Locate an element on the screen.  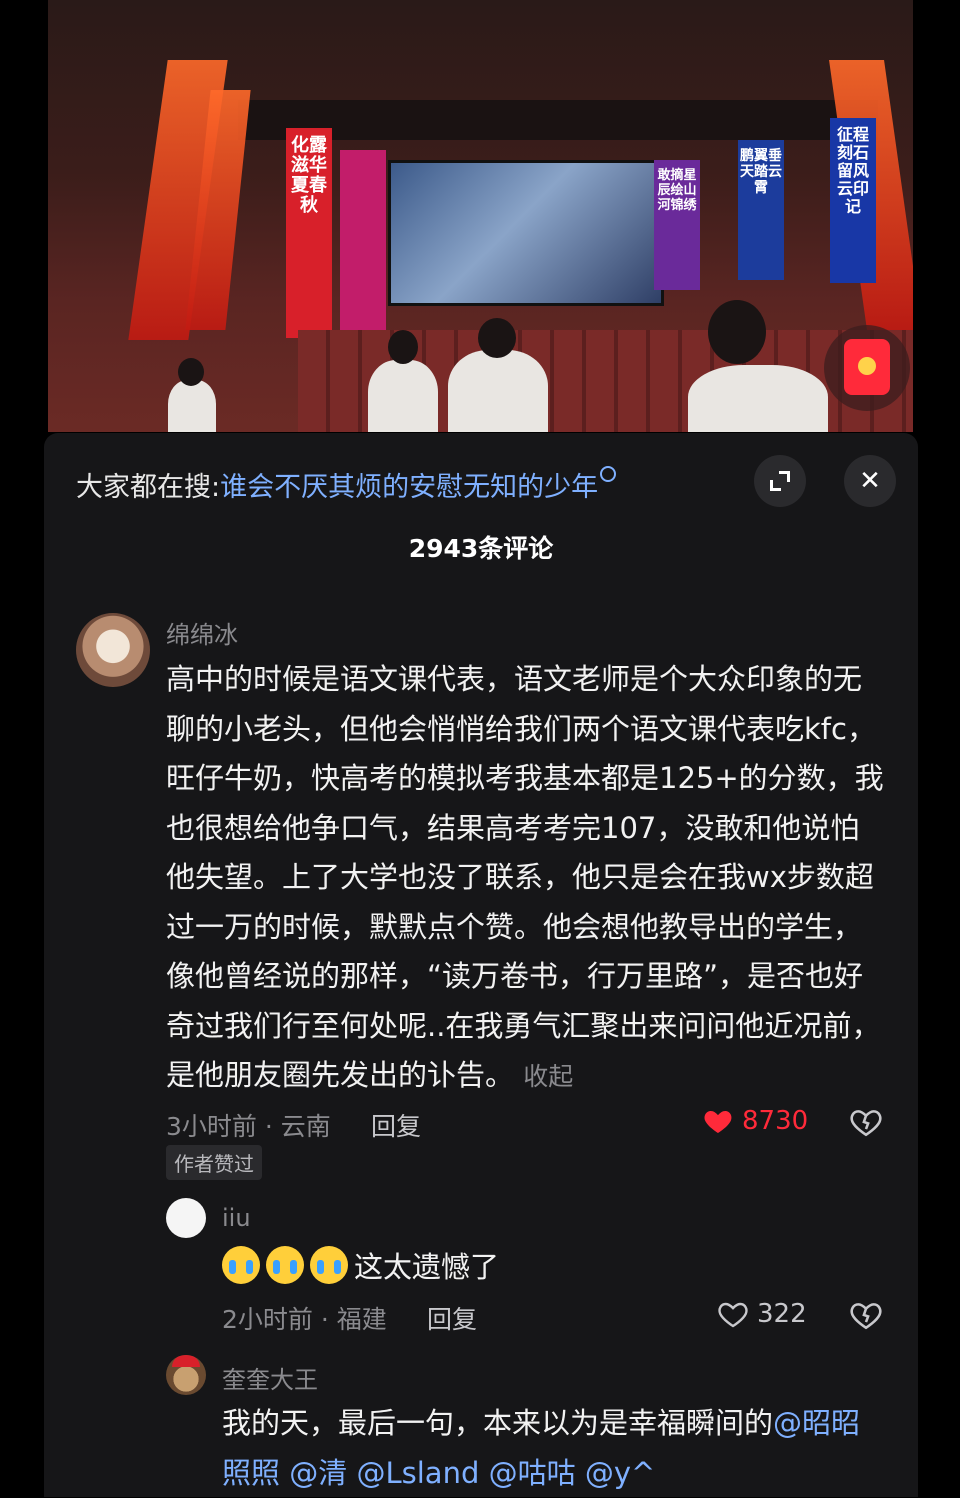
comment-text: 这太遗憾了 is located at coordinates (542, 1268).